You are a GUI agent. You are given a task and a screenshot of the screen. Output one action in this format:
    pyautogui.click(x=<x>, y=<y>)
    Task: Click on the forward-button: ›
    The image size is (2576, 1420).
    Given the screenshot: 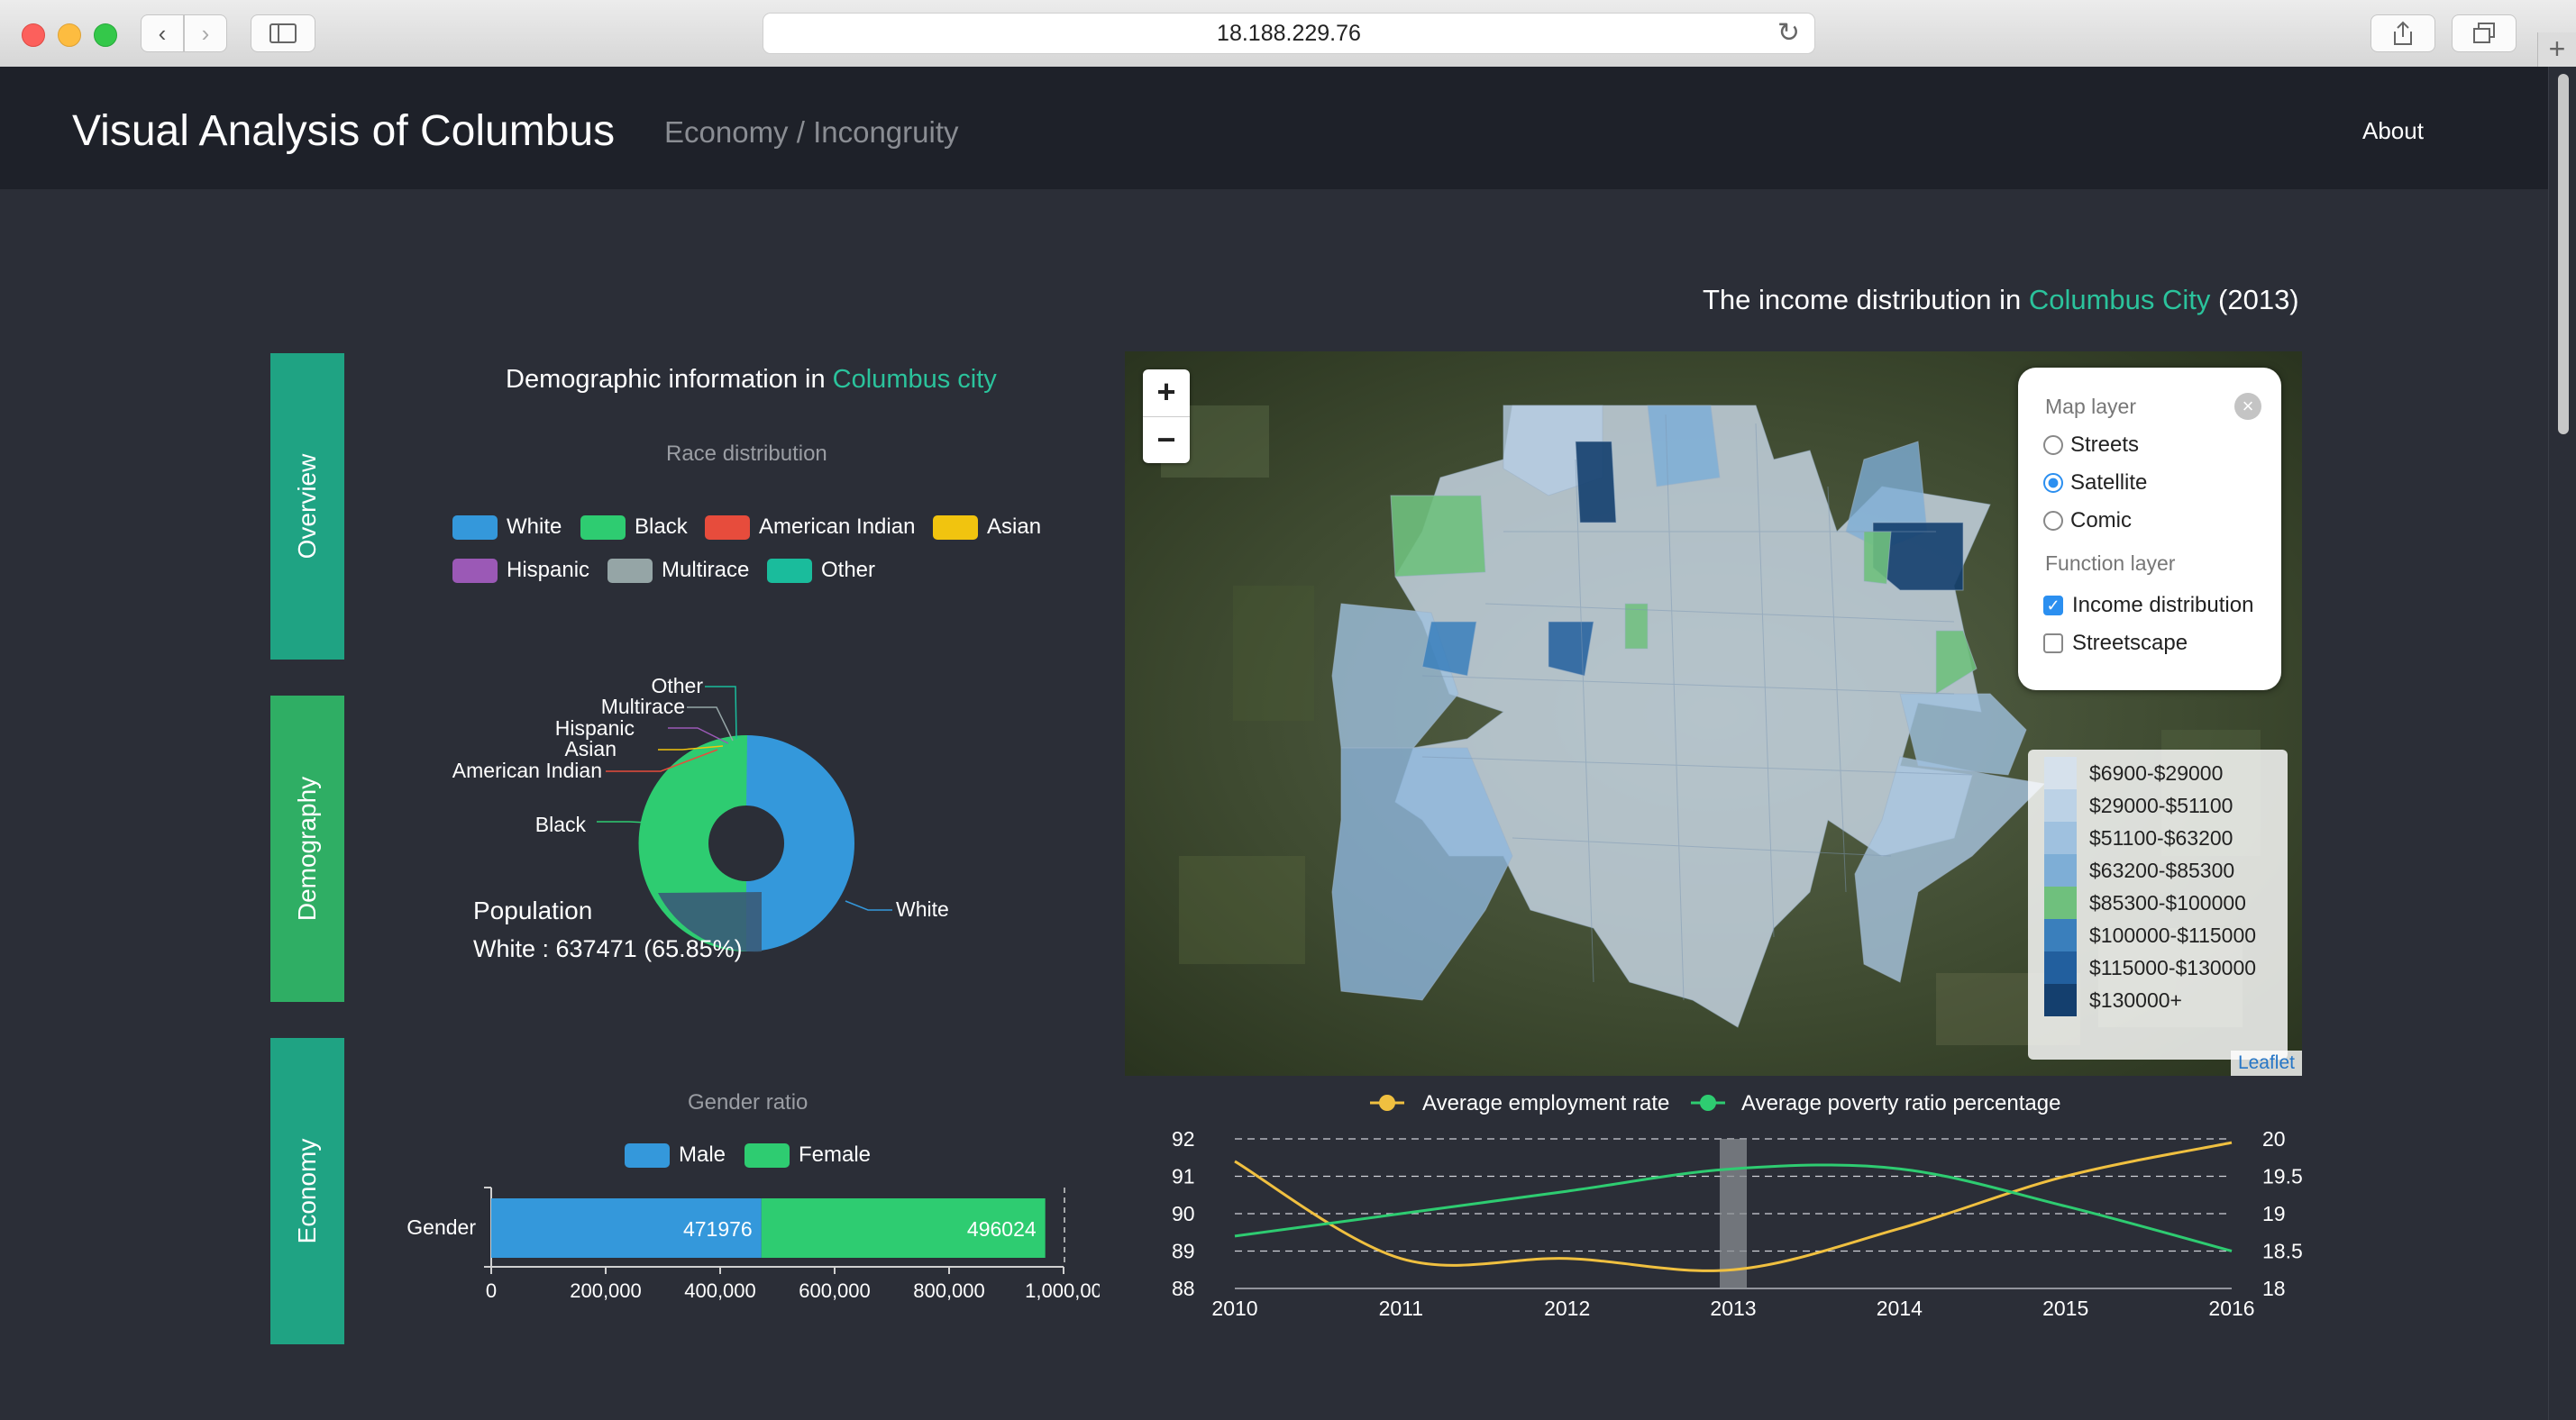 What is the action you would take?
    pyautogui.click(x=205, y=33)
    